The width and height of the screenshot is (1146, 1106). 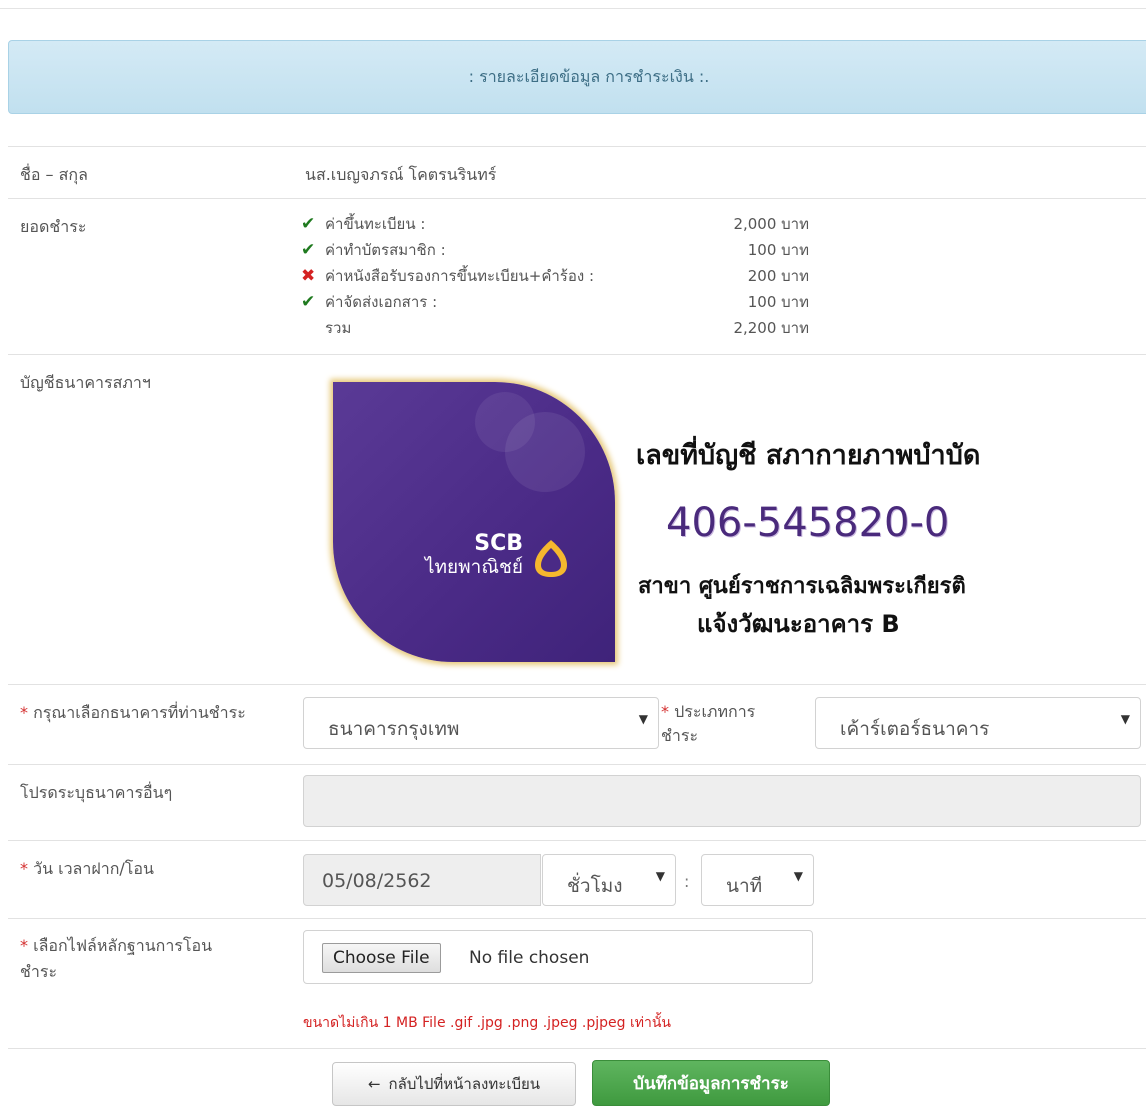 I want to click on fee-item: ✔ ค่าจัดส่งเอกสาร : 100 บาท, so click(x=561, y=304).